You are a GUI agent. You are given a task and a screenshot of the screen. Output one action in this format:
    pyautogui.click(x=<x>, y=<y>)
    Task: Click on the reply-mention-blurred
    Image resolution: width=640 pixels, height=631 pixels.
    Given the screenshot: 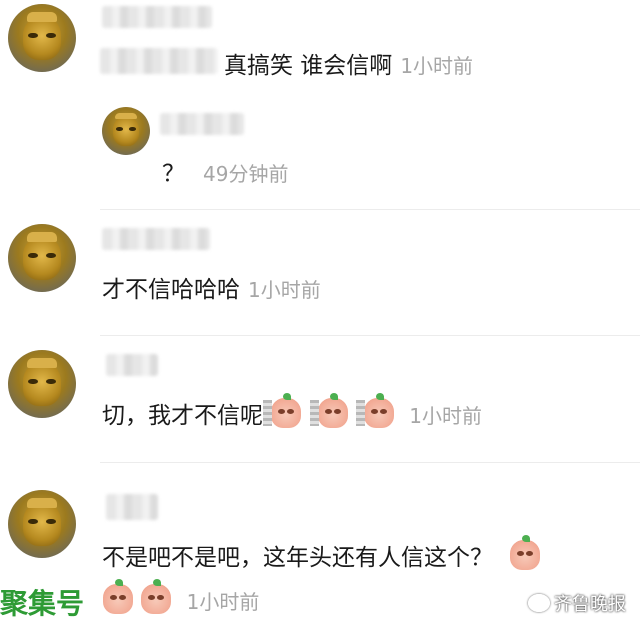 What is the action you would take?
    pyautogui.click(x=159, y=61)
    